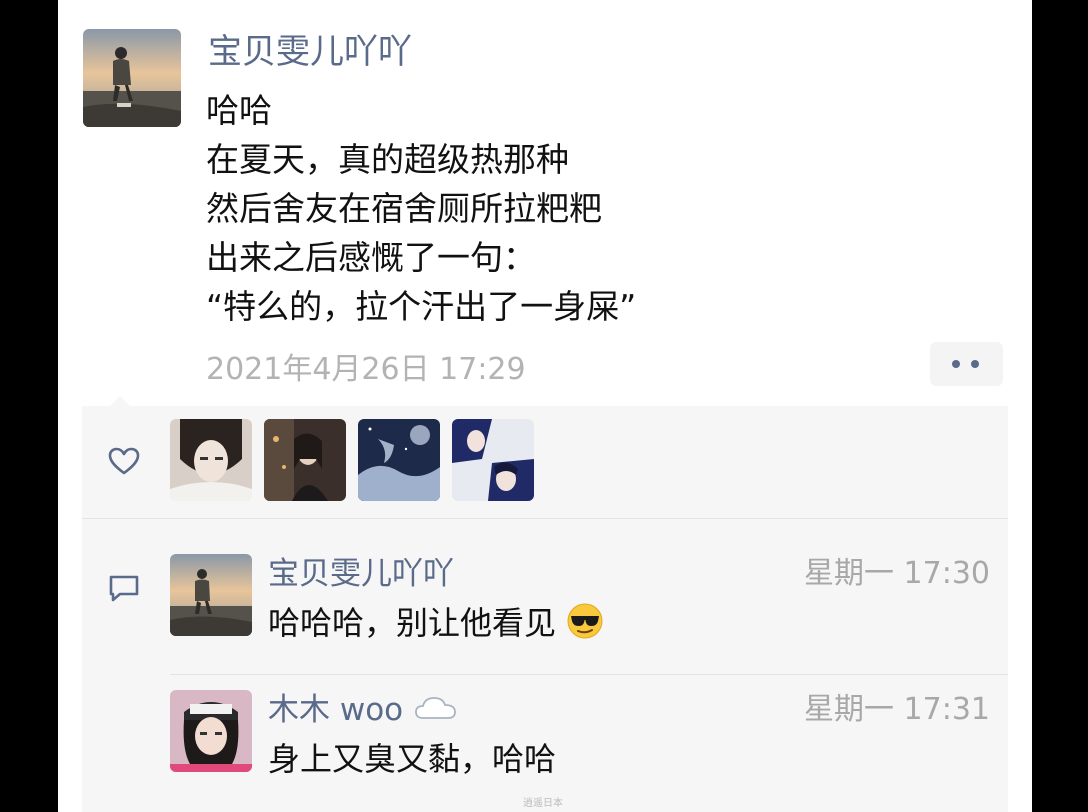  I want to click on comment-text-row: 哈哈哈，别让他看见, so click(436, 621).